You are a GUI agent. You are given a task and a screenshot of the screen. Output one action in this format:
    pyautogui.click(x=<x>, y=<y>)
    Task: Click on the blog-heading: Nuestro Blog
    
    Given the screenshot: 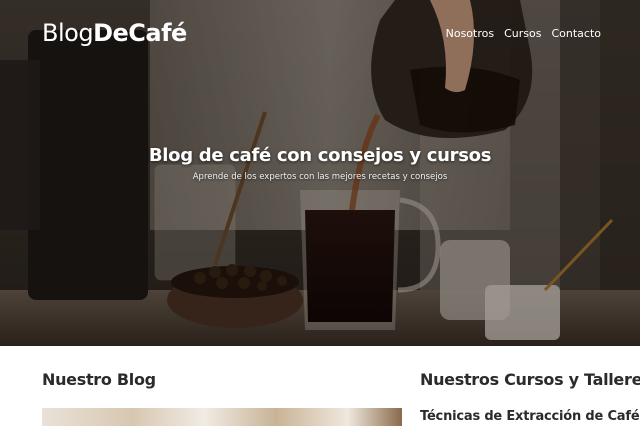 What is the action you would take?
    pyautogui.click(x=99, y=379)
    